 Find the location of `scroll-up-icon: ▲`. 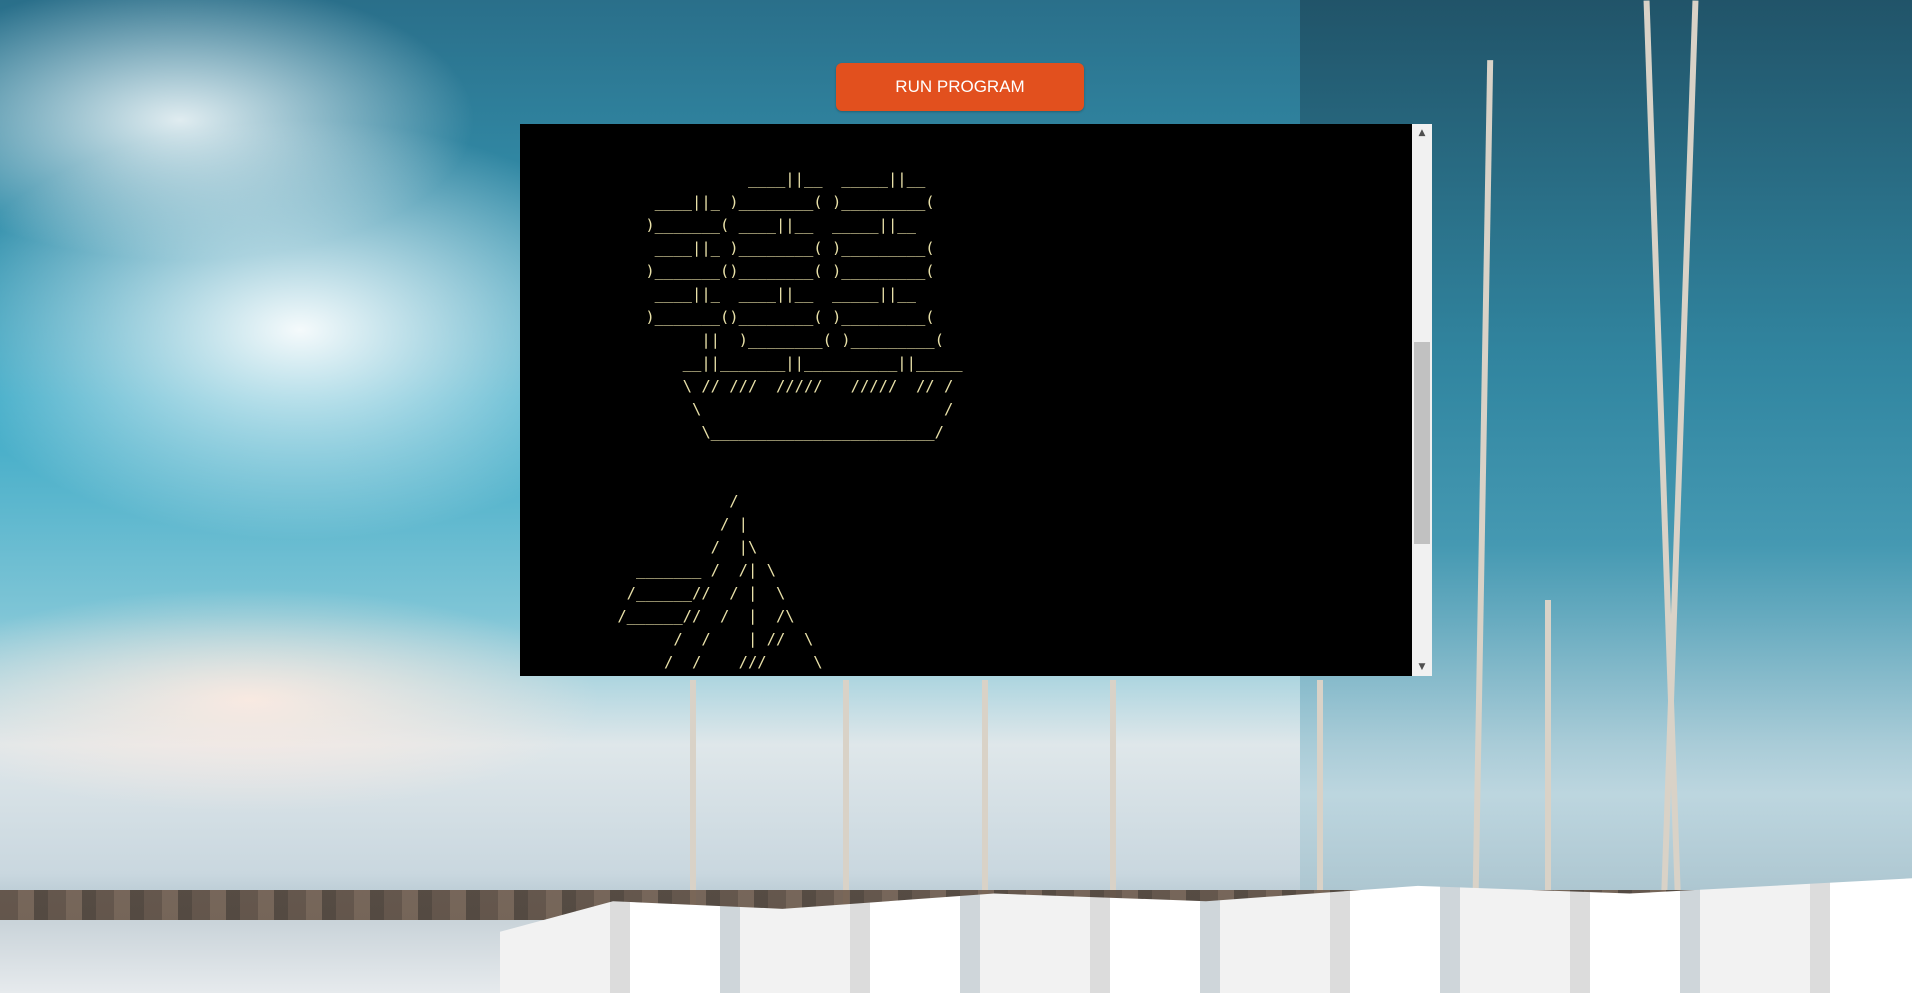

scroll-up-icon: ▲ is located at coordinates (1422, 133).